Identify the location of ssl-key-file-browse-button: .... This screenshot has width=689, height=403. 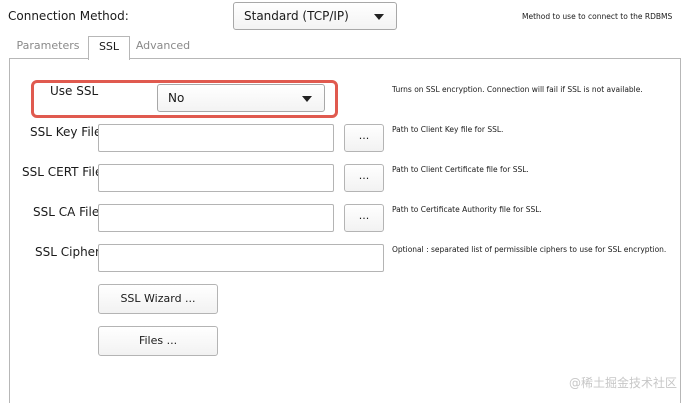
(364, 138).